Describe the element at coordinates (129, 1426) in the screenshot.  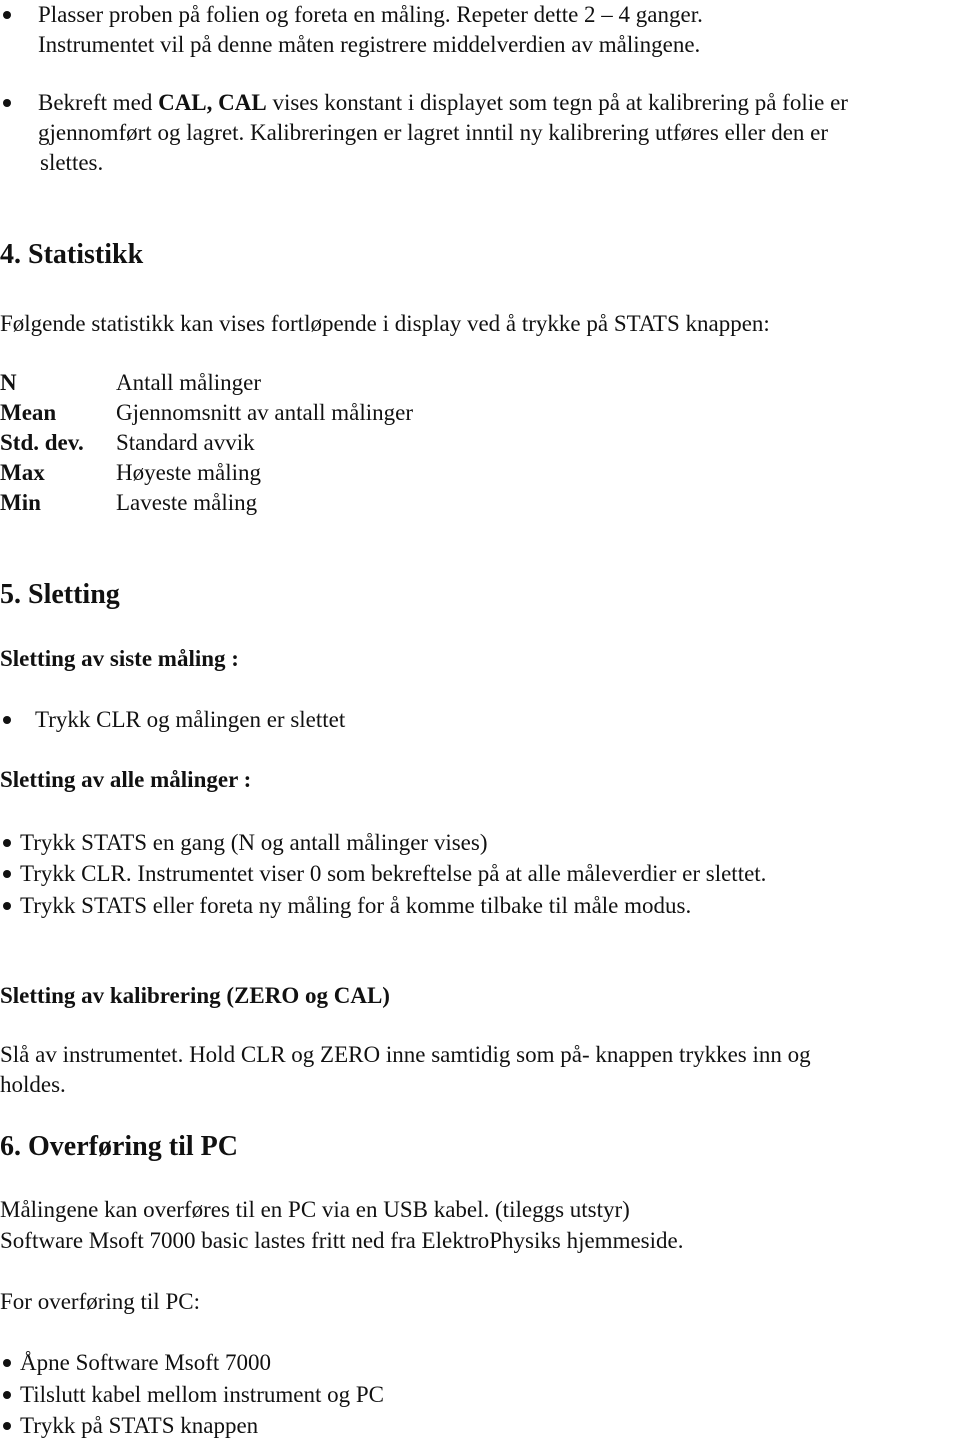
I see `list-item: Trykk på STATS knappen` at that location.